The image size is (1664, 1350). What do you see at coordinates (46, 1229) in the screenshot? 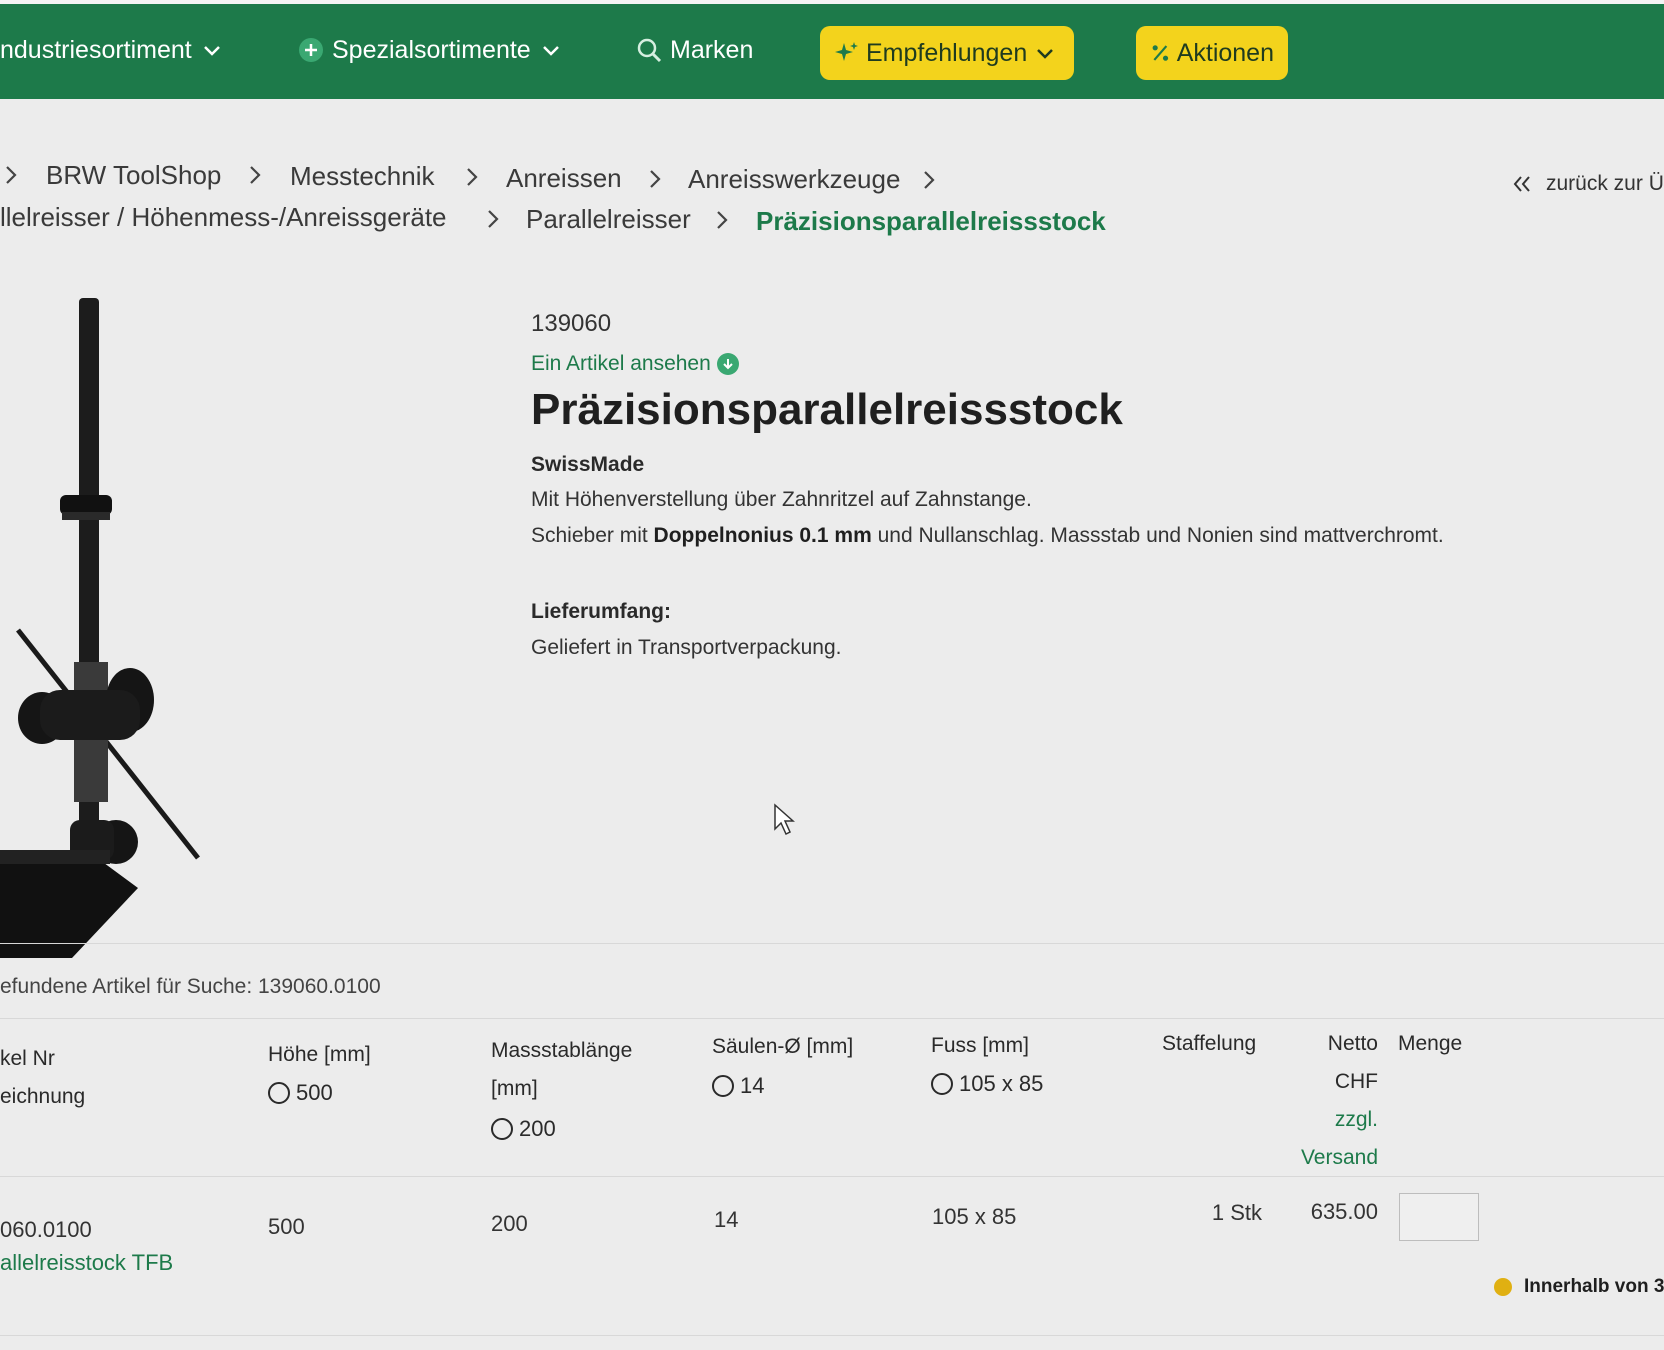
I see `row-article-number: 060.0100` at bounding box center [46, 1229].